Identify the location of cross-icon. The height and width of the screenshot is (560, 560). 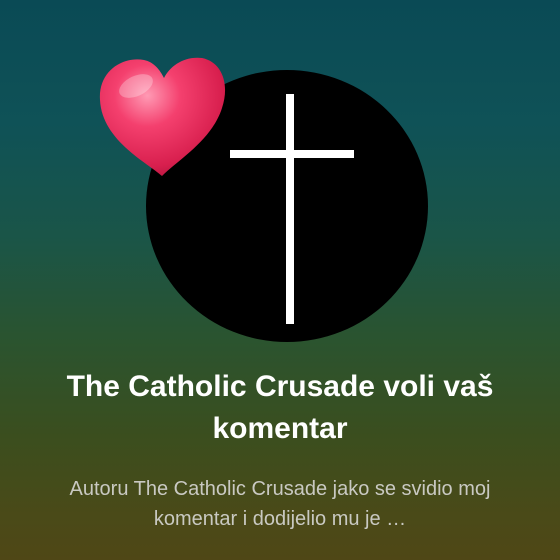
(290, 209).